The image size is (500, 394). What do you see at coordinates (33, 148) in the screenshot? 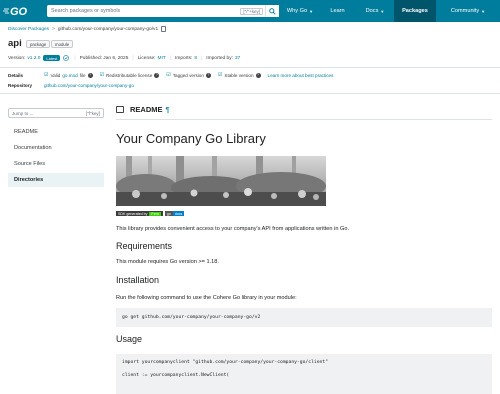
I see `sidebar-item-label: Documentation` at bounding box center [33, 148].